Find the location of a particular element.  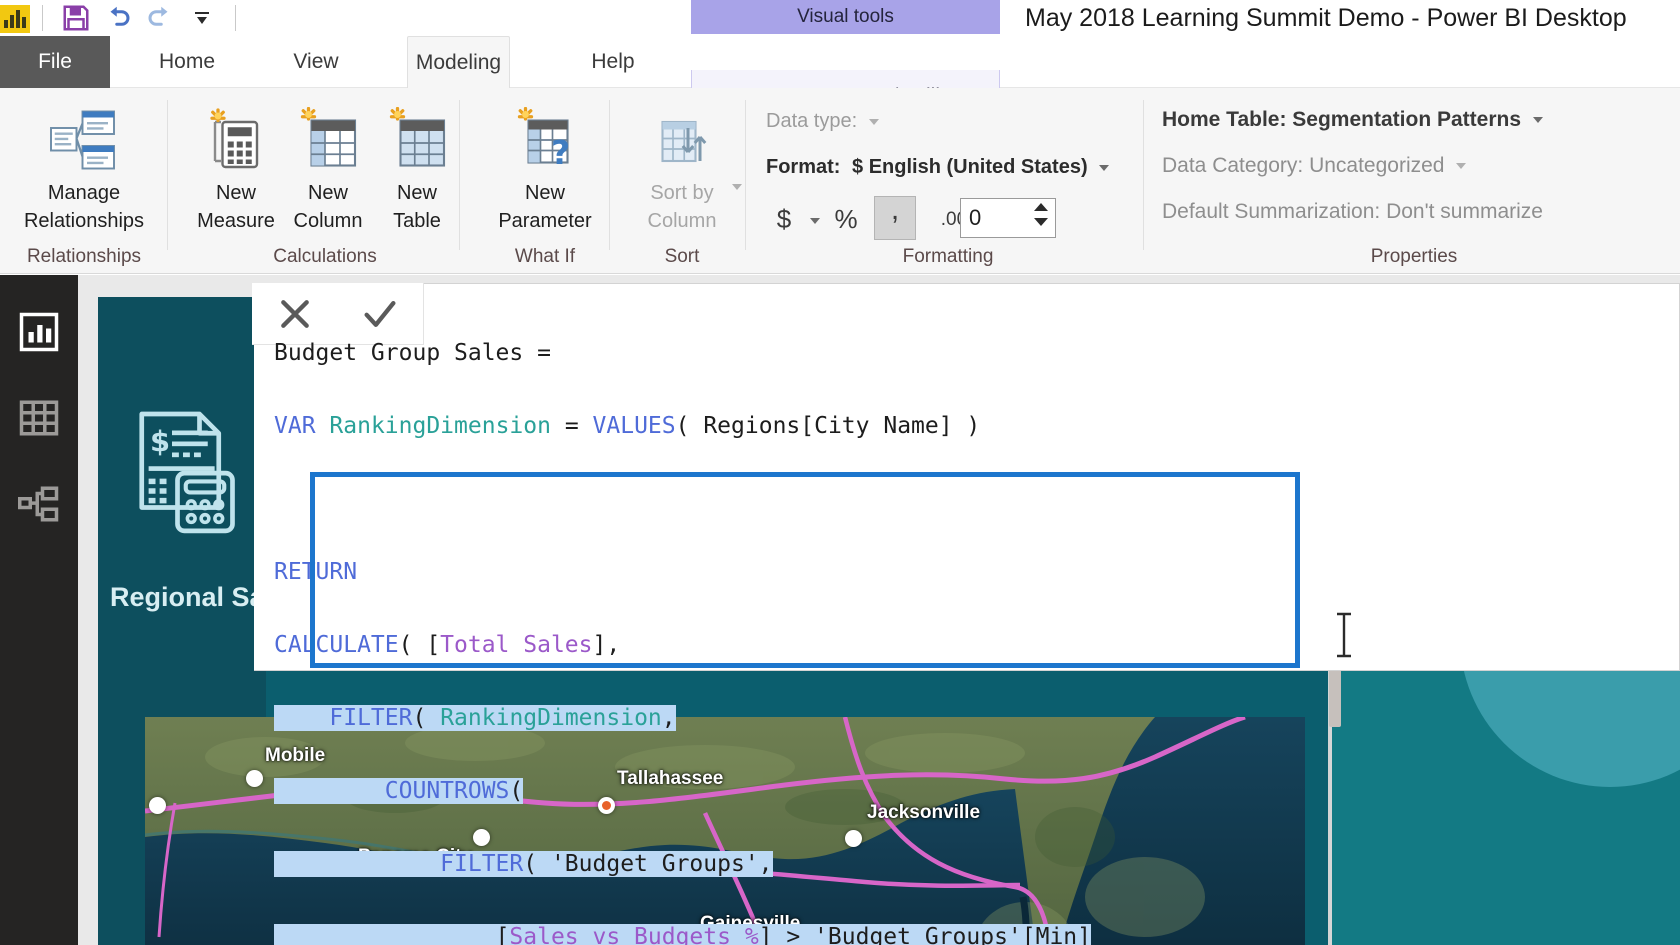

ribbon-group-label-sort: Sort is located at coordinates (682, 256).